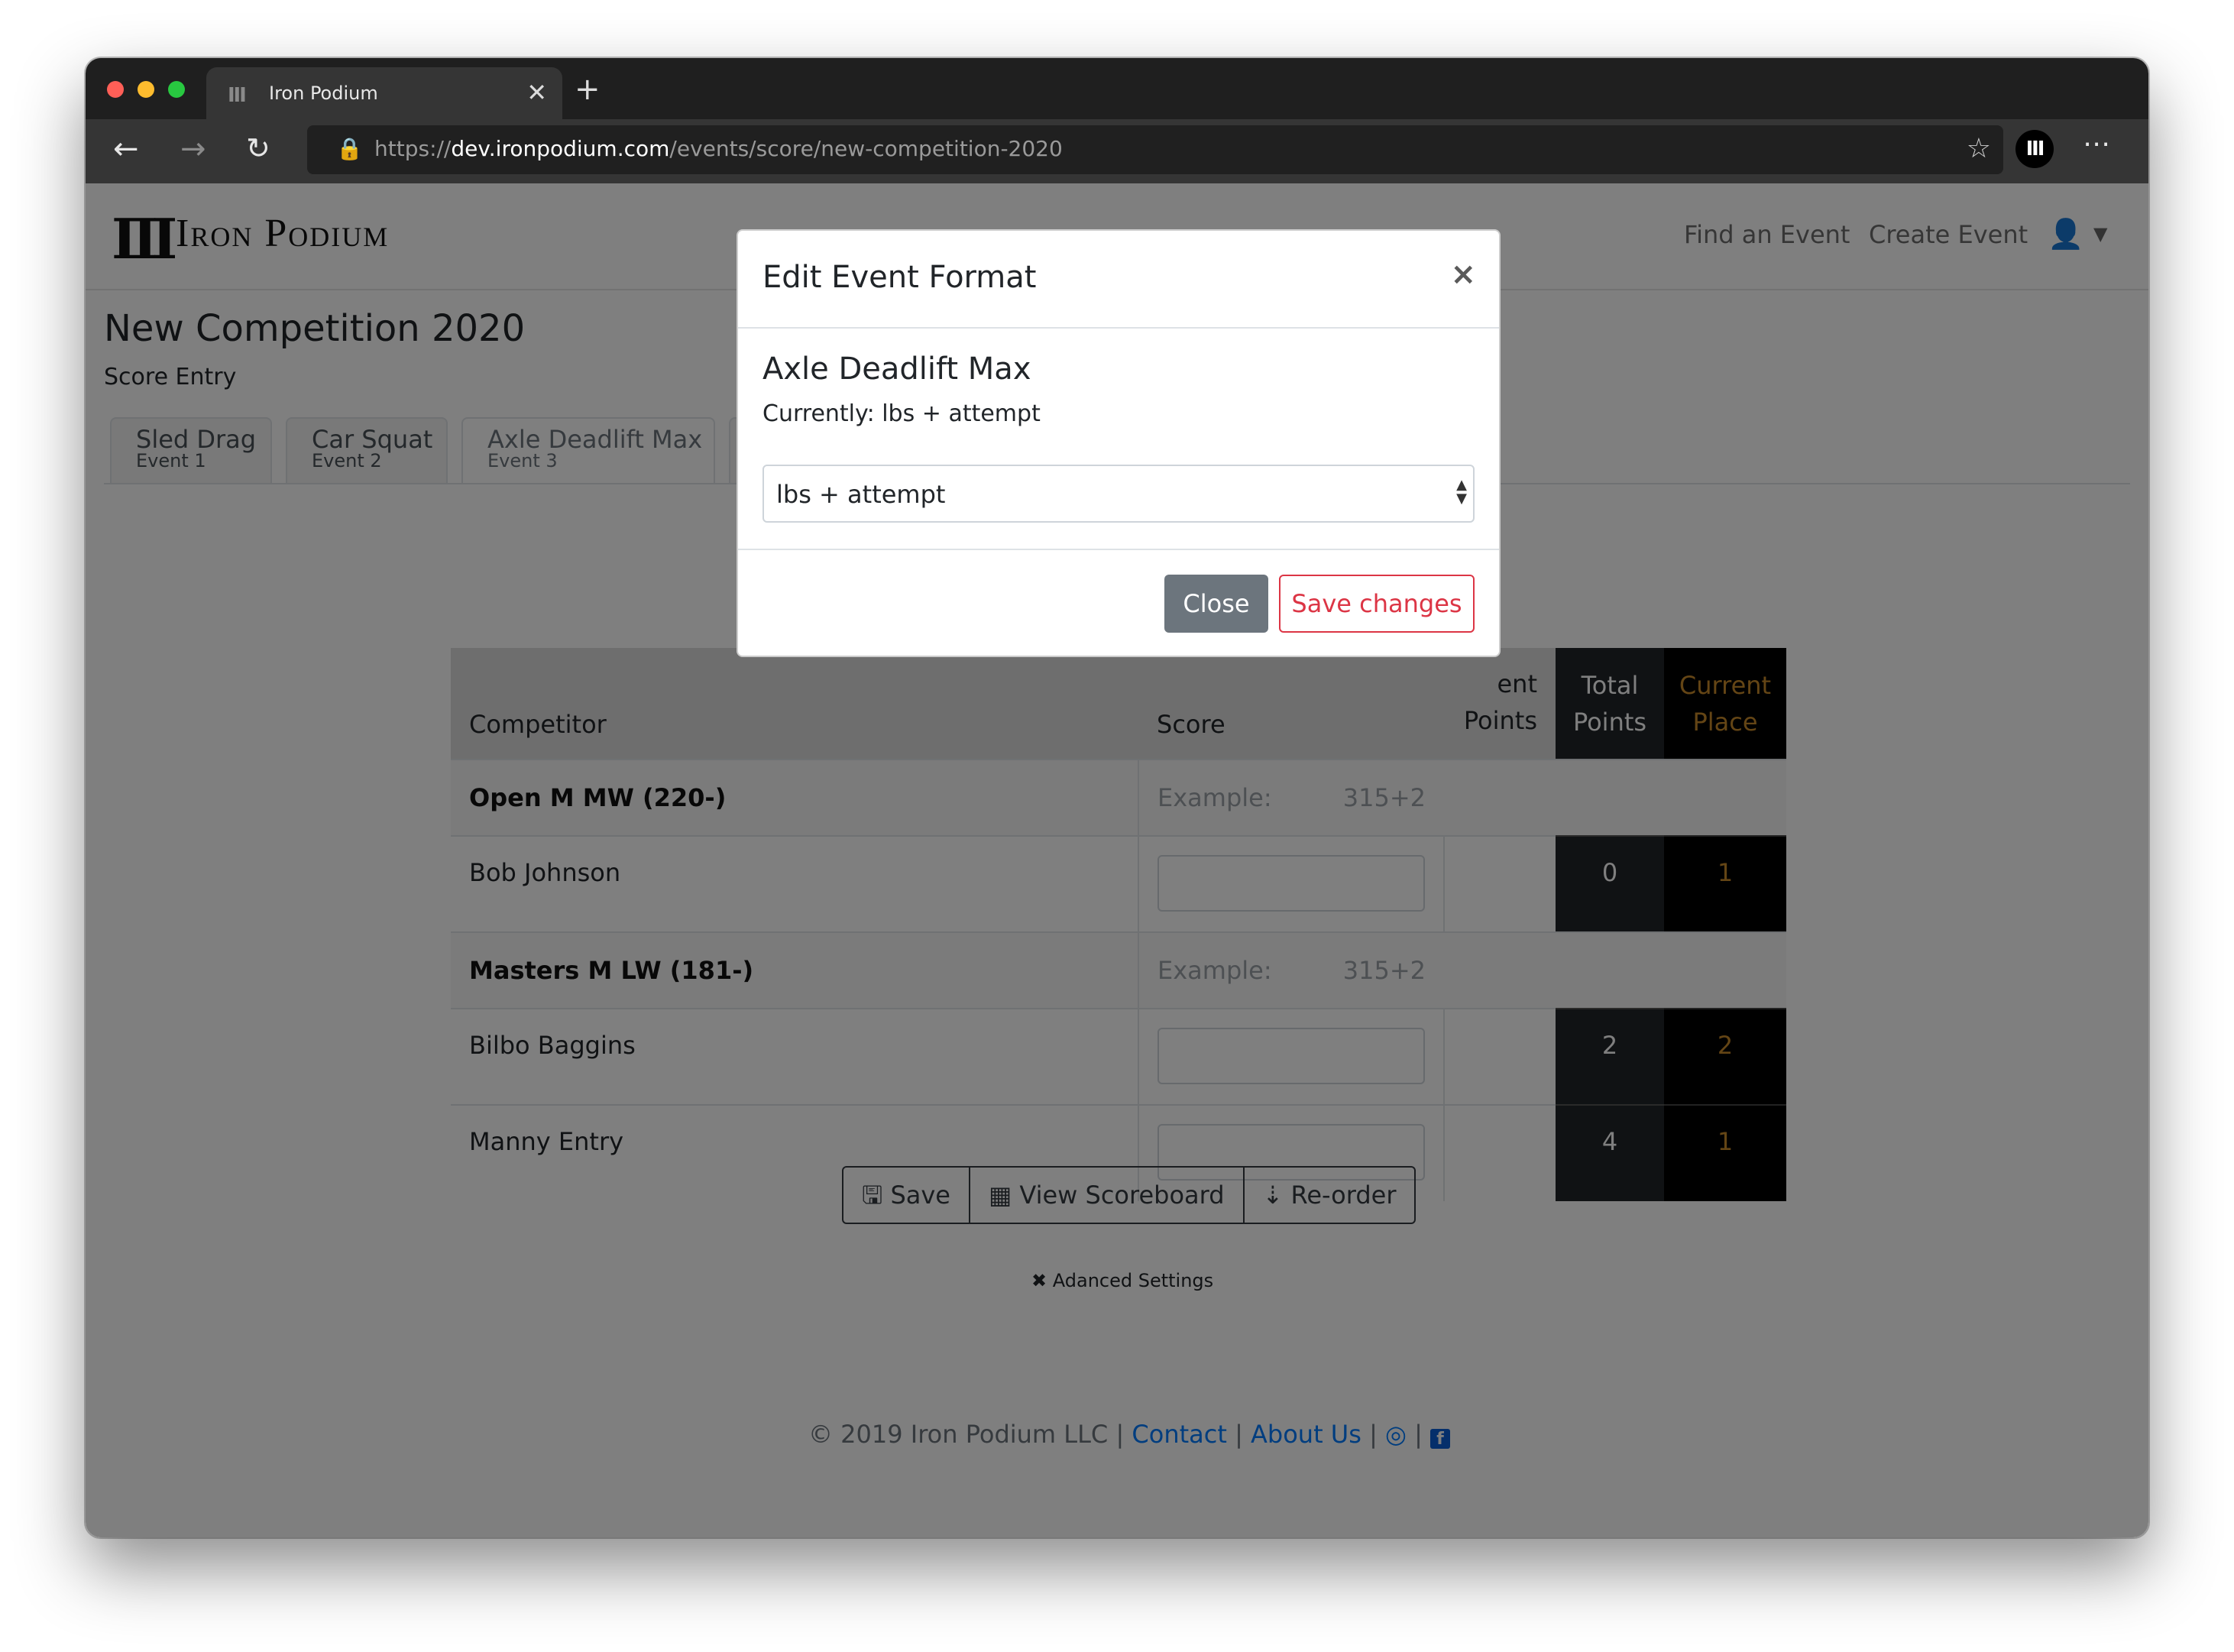 The image size is (2234, 1652). Describe the element at coordinates (2034, 149) in the screenshot. I see `profile-avatar: ⅡⅠ` at that location.